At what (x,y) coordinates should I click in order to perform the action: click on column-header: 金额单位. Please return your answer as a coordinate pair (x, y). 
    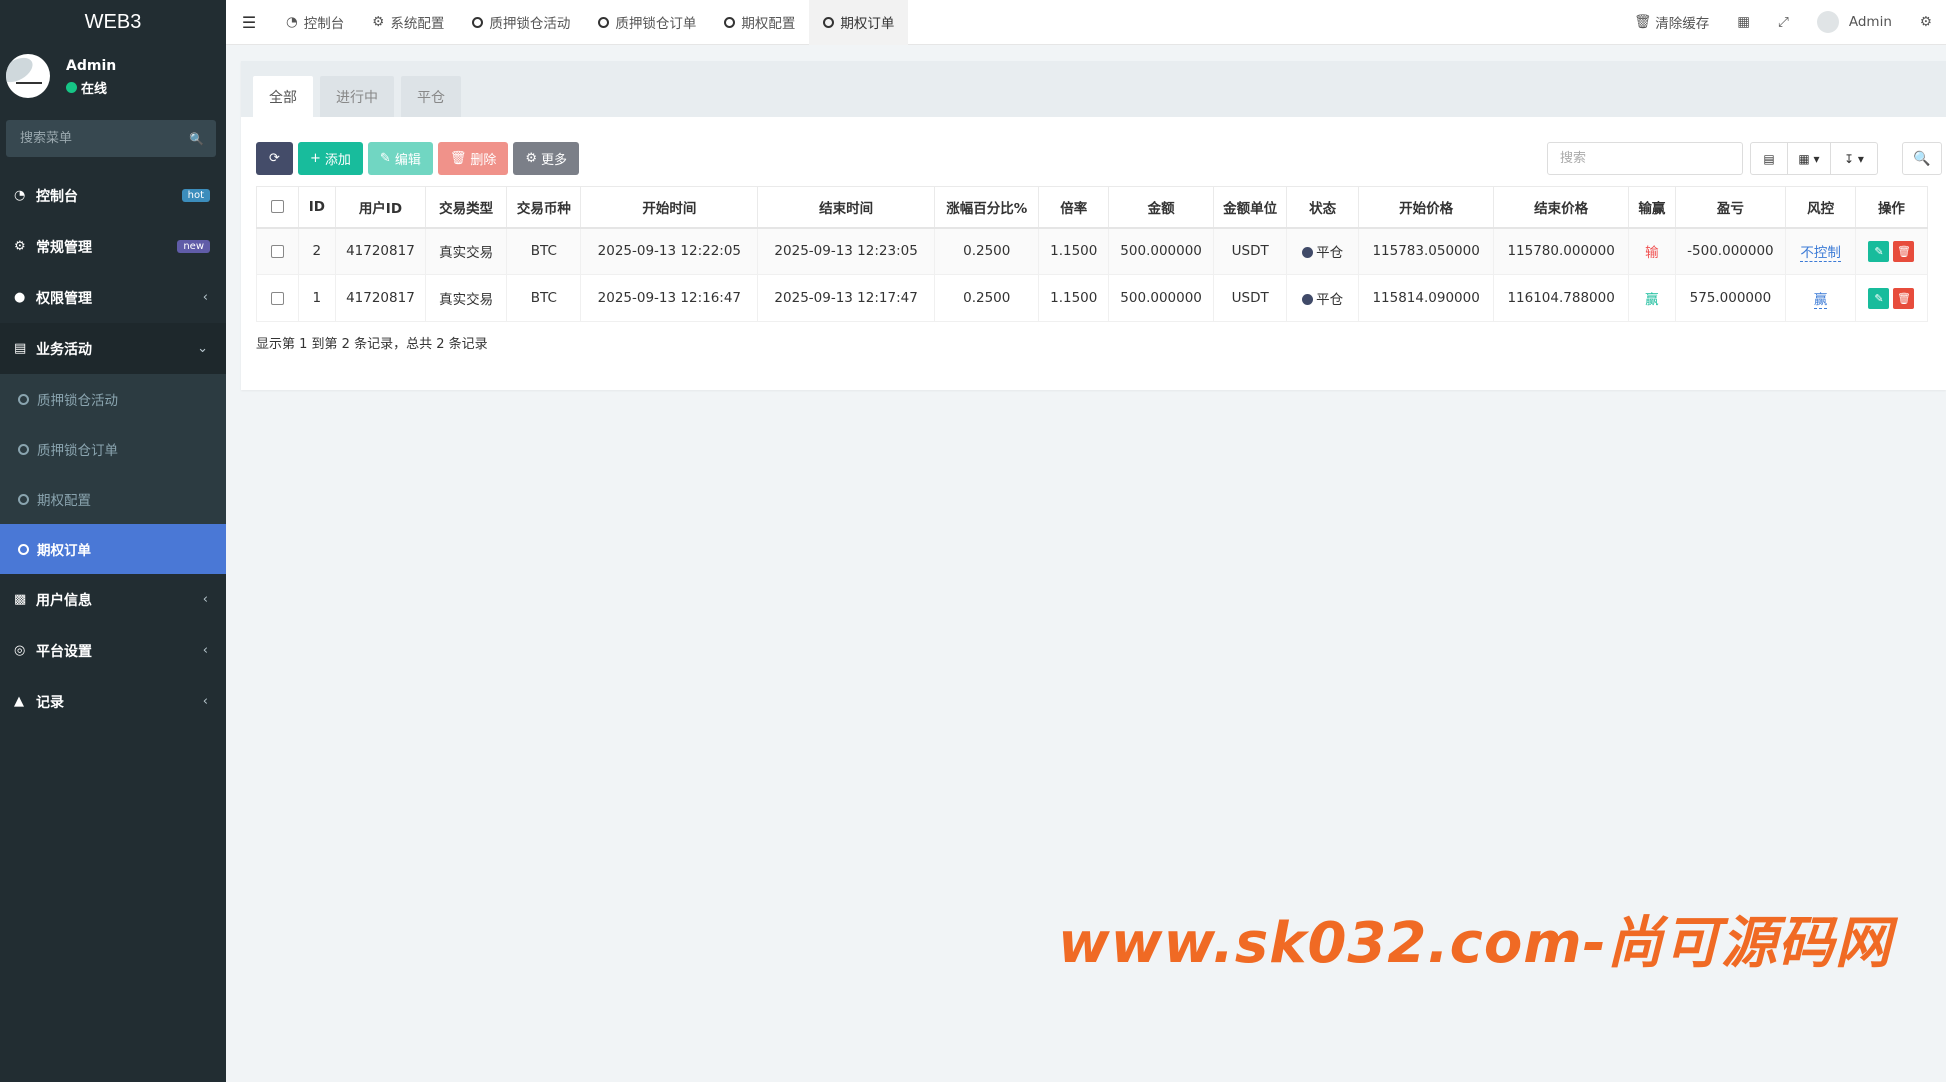
    Looking at the image, I should click on (1250, 207).